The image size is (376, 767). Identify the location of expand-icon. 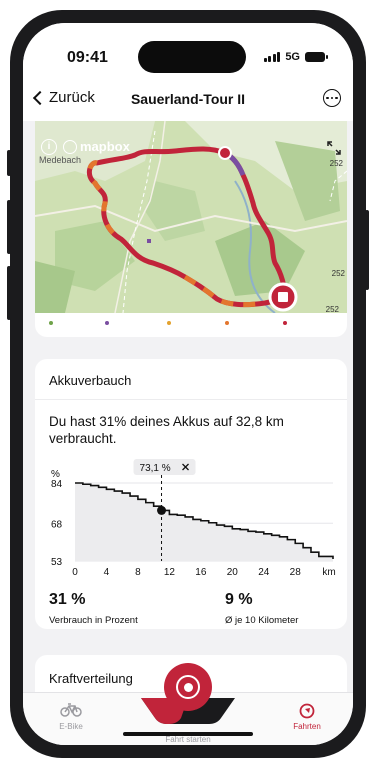
(334, 148).